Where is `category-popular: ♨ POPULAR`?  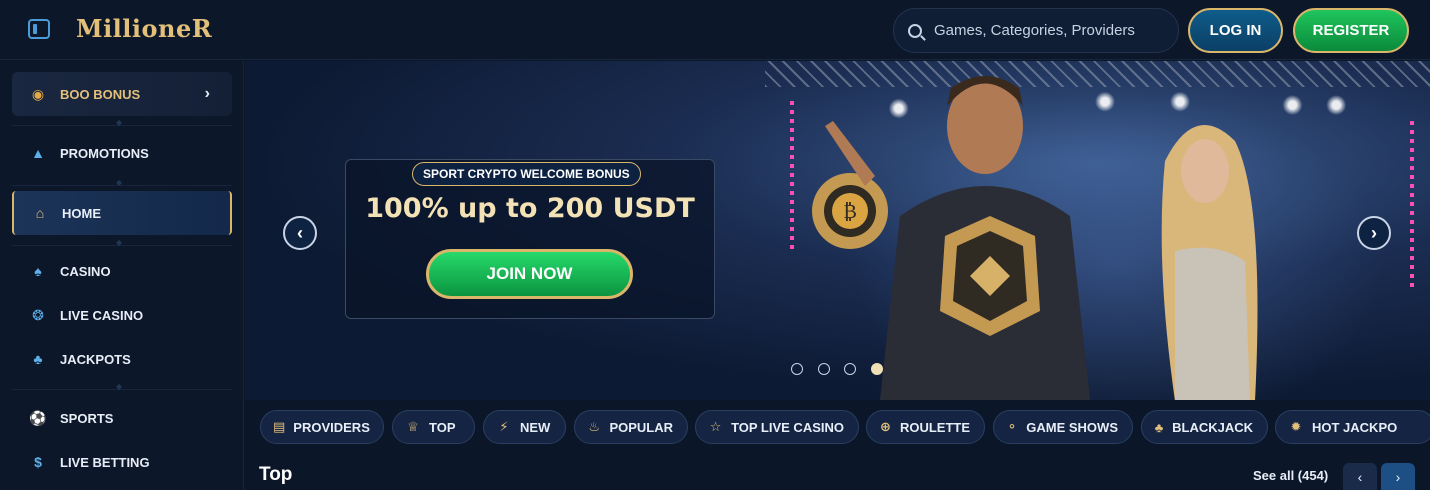 category-popular: ♨ POPULAR is located at coordinates (631, 427).